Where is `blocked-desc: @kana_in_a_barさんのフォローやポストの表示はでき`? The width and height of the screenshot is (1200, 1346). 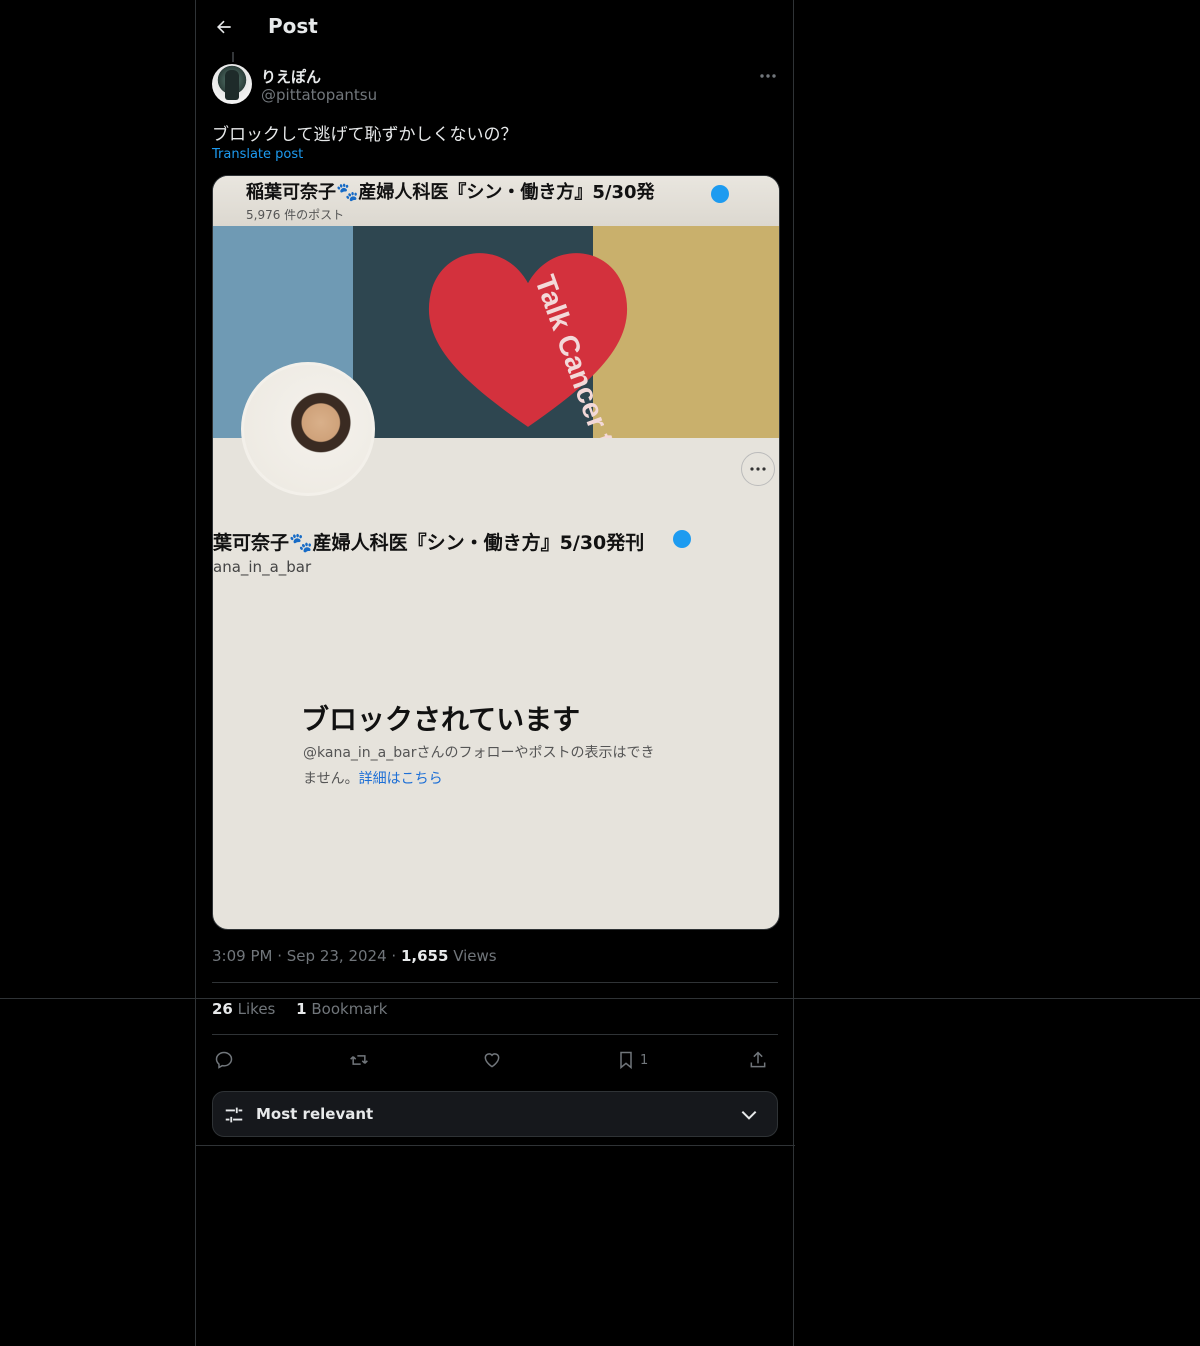 blocked-desc: @kana_in_a_barさんのフォローやポストの表示はでき is located at coordinates (479, 753).